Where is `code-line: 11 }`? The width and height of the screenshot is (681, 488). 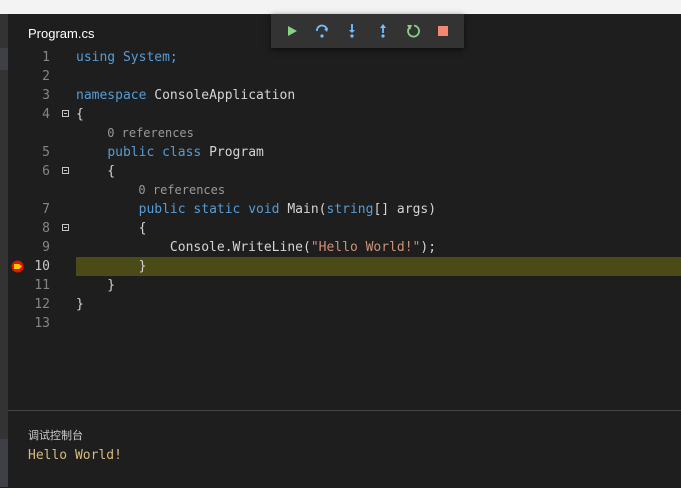 code-line: 11 } is located at coordinates (344, 285).